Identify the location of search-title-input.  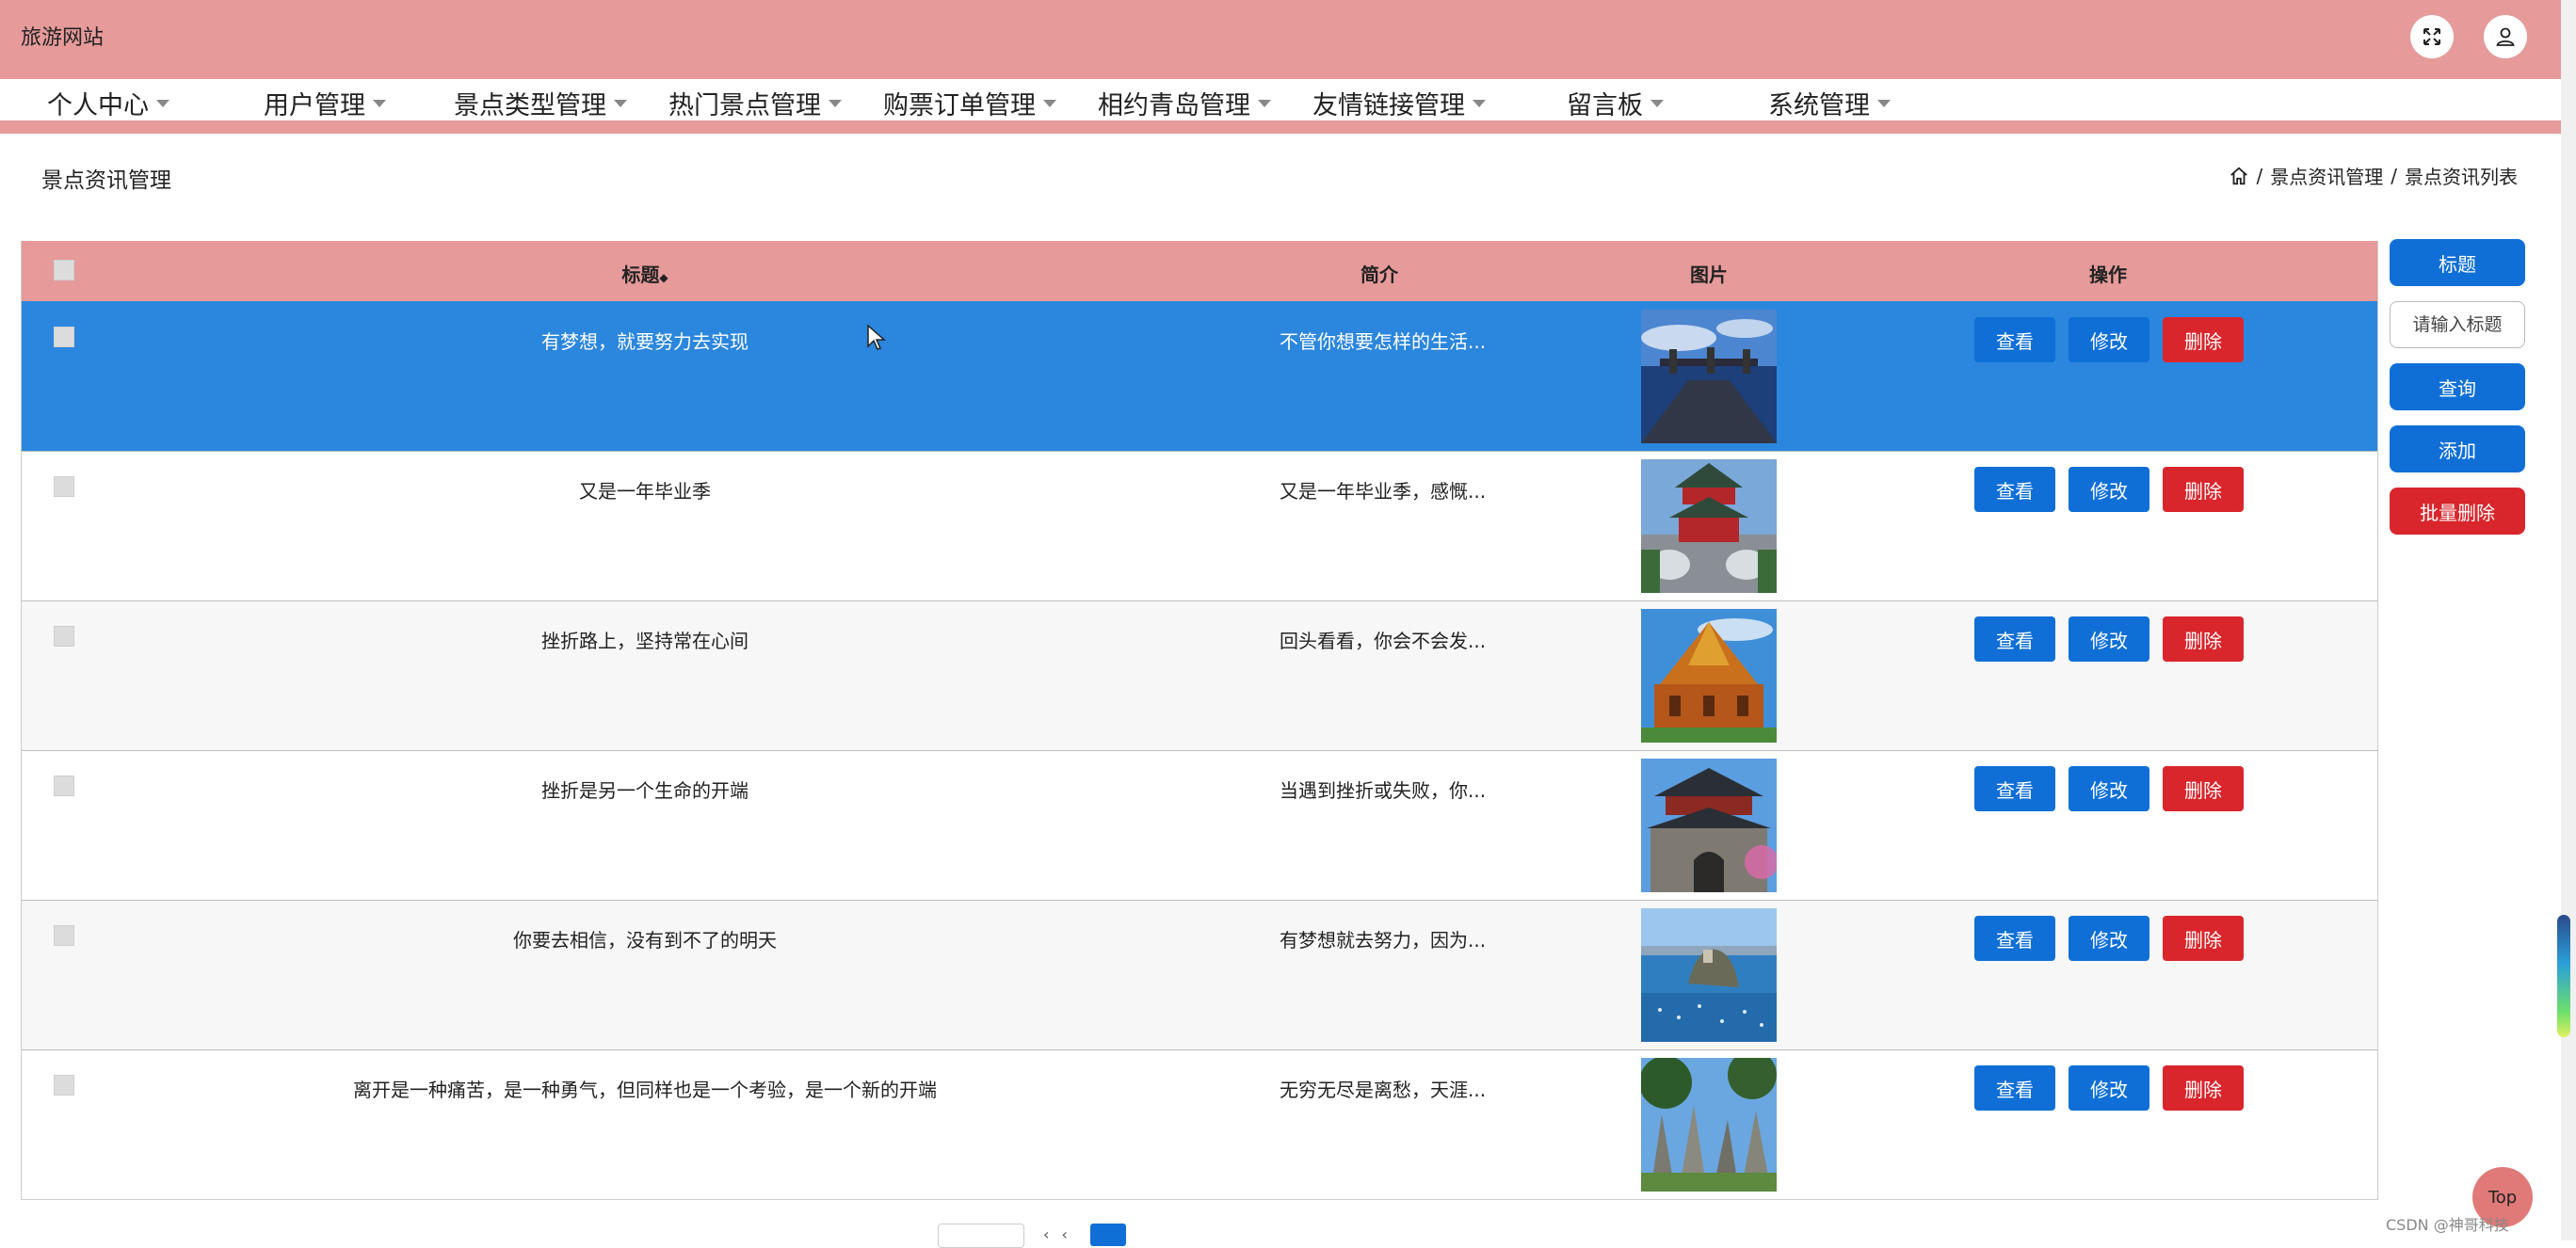
(2457, 324).